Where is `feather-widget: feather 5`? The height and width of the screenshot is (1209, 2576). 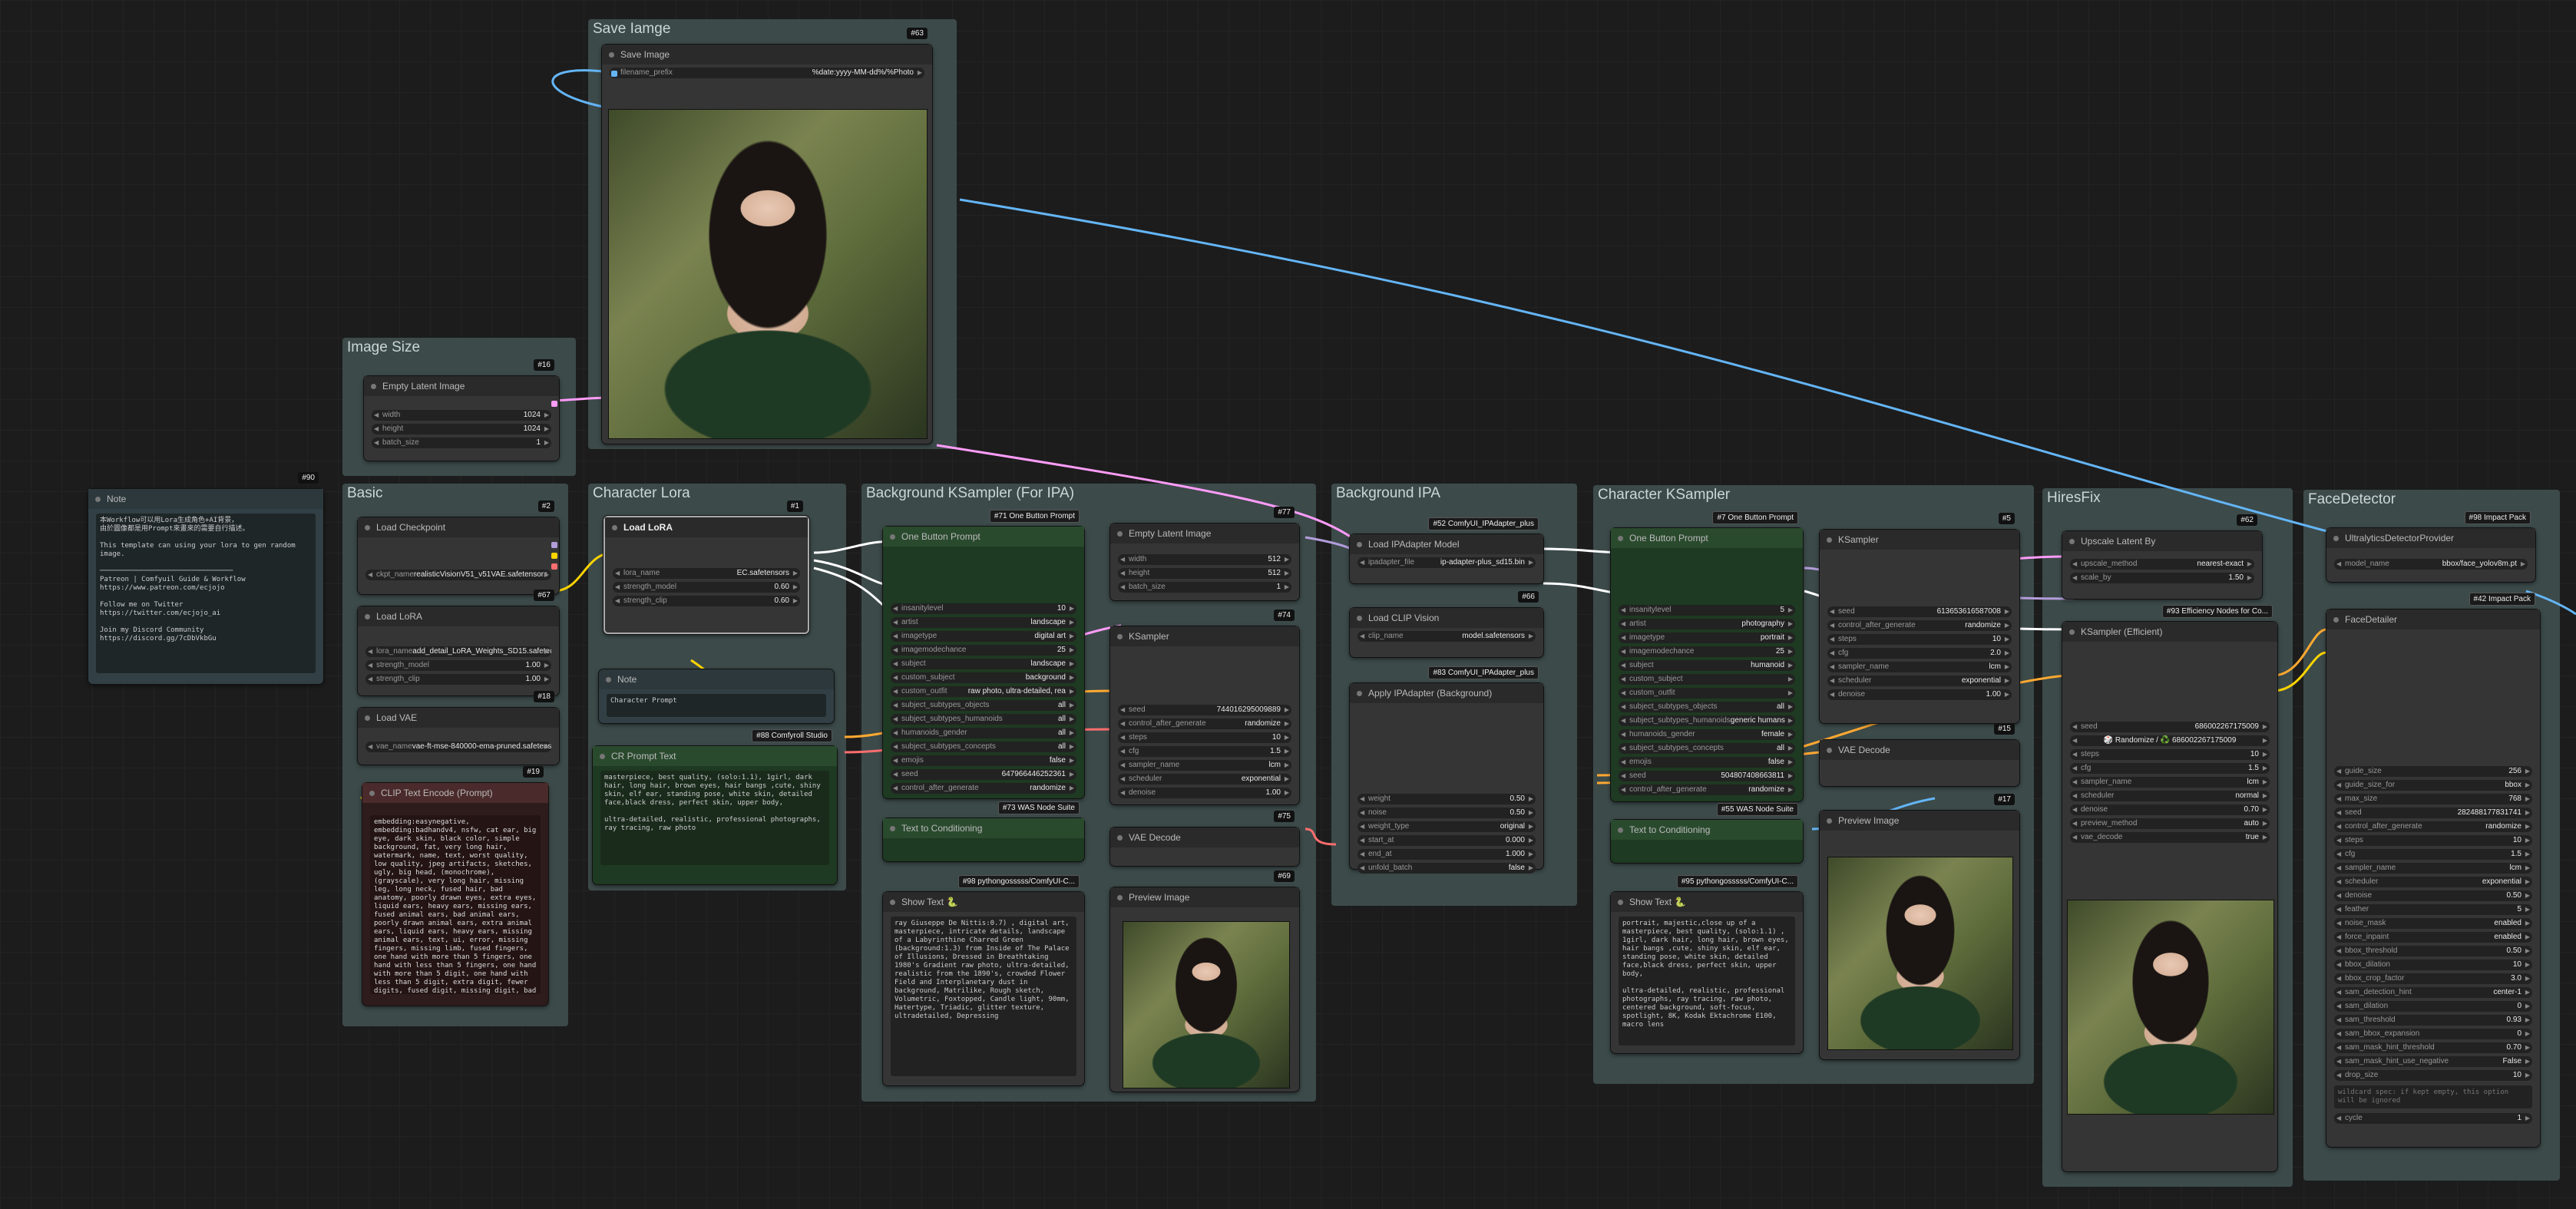 feather-widget: feather 5 is located at coordinates (2433, 909).